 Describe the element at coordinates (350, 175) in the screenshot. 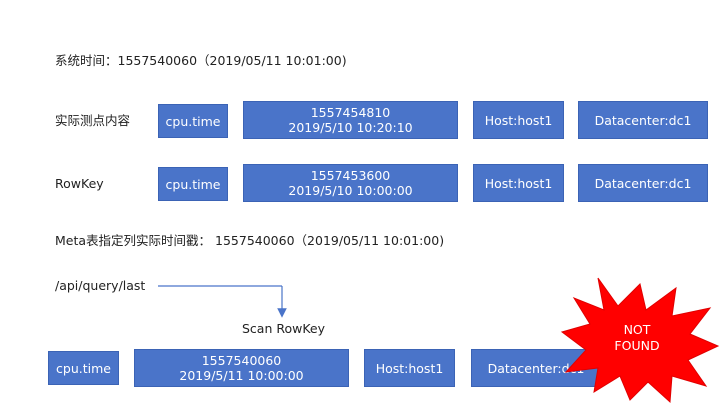

I see `timestamp-epoch: 1557453600` at that location.